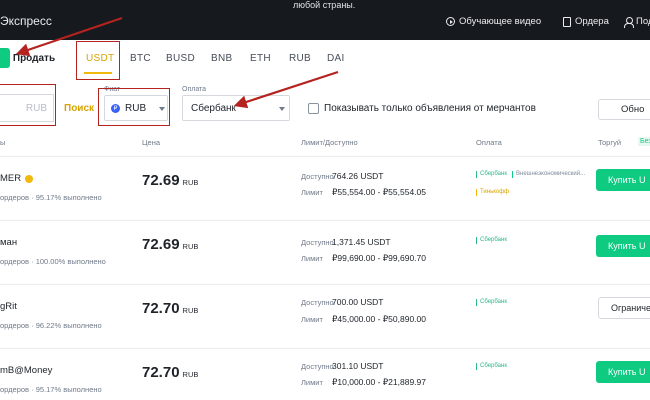 Image resolution: width=650 pixels, height=400 pixels. What do you see at coordinates (69, 36) in the screenshot?
I see `arrow-to-buy` at bounding box center [69, 36].